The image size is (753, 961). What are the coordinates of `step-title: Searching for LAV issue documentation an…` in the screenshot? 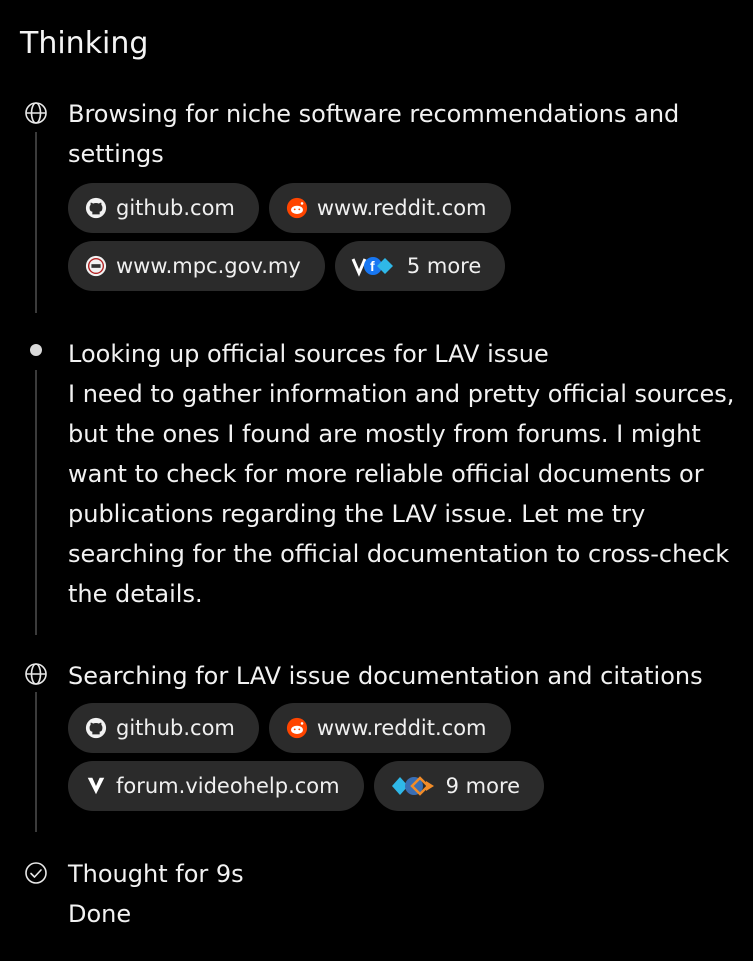 It's located at (385, 676).